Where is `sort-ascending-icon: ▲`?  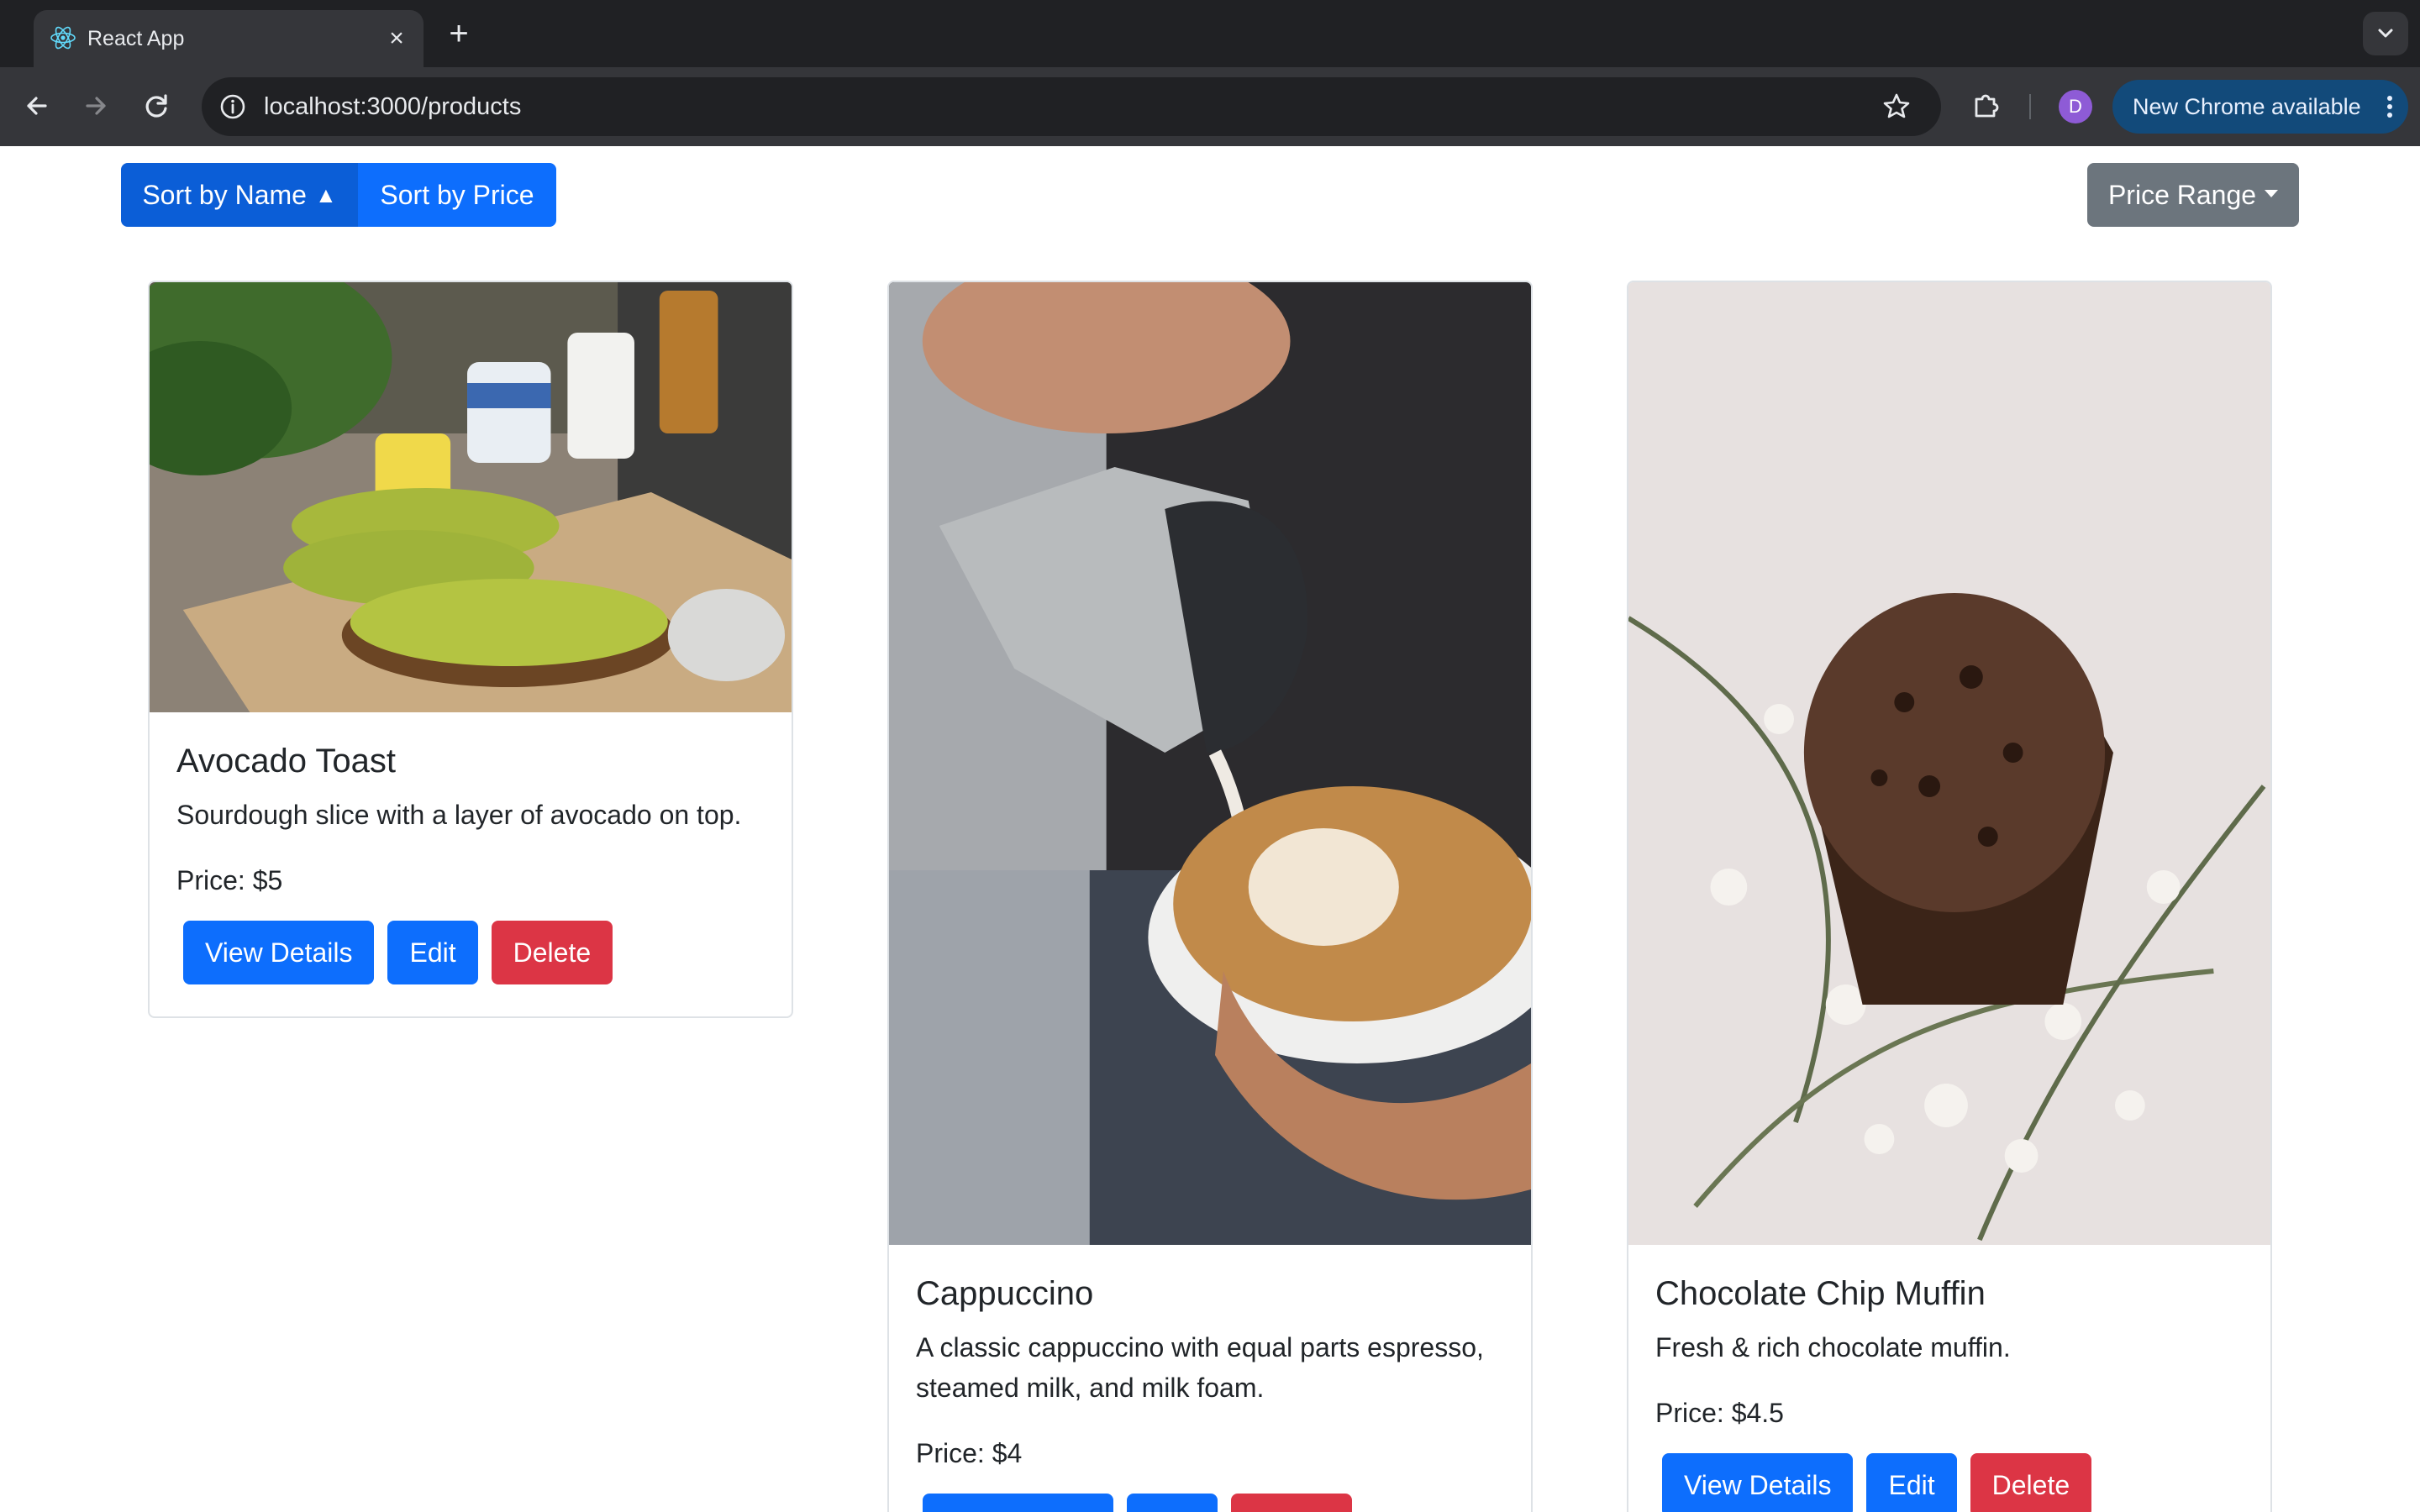 sort-ascending-icon: ▲ is located at coordinates (325, 194).